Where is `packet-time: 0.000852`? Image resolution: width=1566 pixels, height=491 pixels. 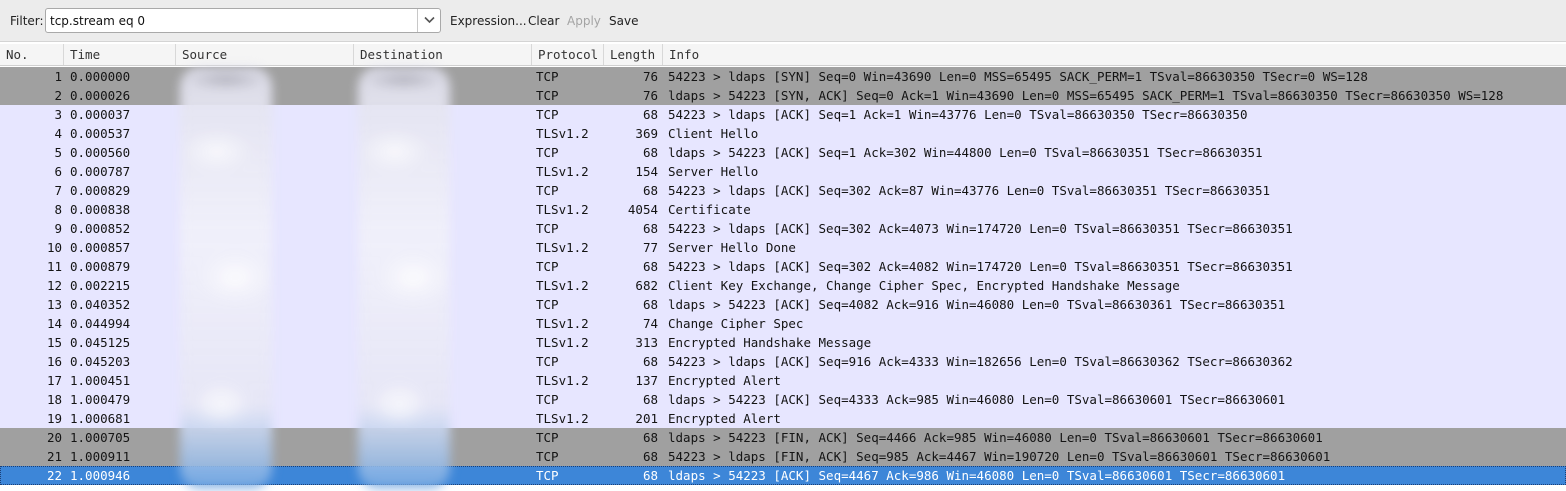 packet-time: 0.000852 is located at coordinates (100, 228).